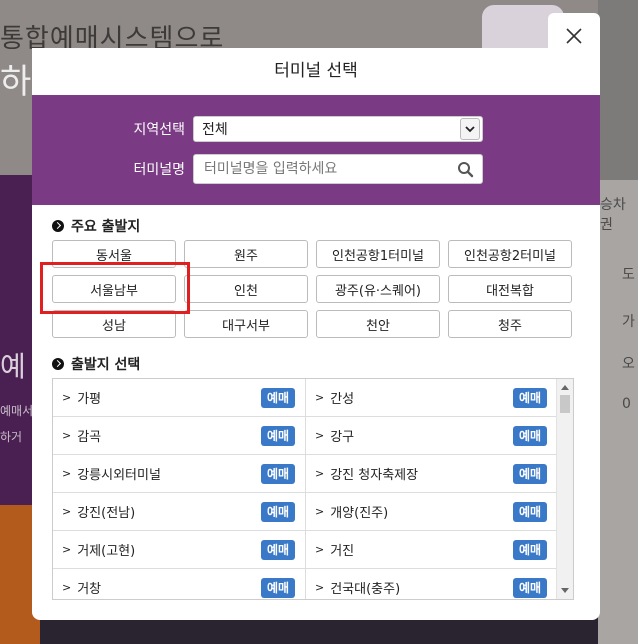  I want to click on background-side-small-2: 하거, so click(11, 437).